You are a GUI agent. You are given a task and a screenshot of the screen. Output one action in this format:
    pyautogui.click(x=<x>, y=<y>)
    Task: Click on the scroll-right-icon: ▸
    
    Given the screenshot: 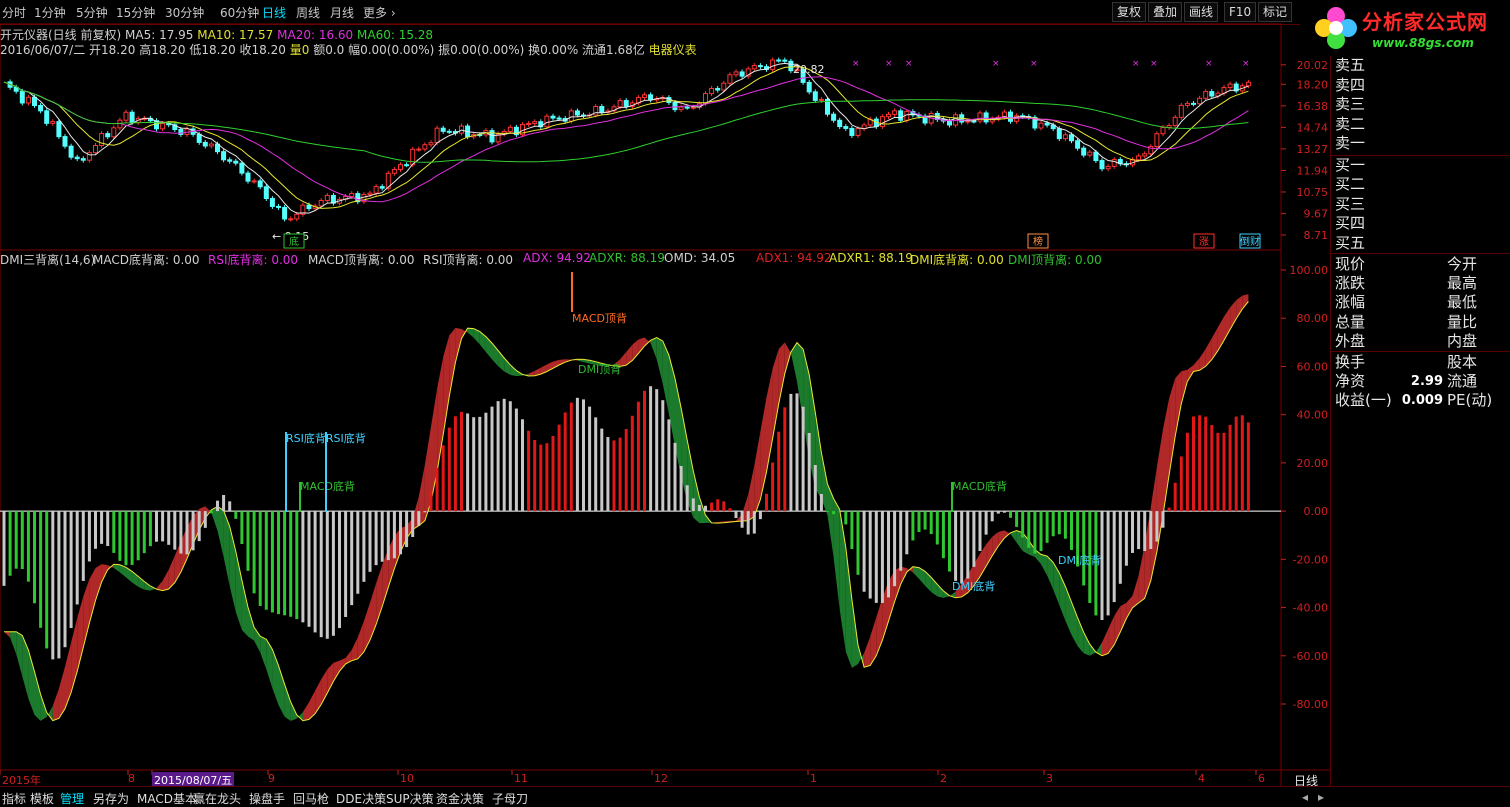 What is the action you would take?
    pyautogui.click(x=1321, y=797)
    